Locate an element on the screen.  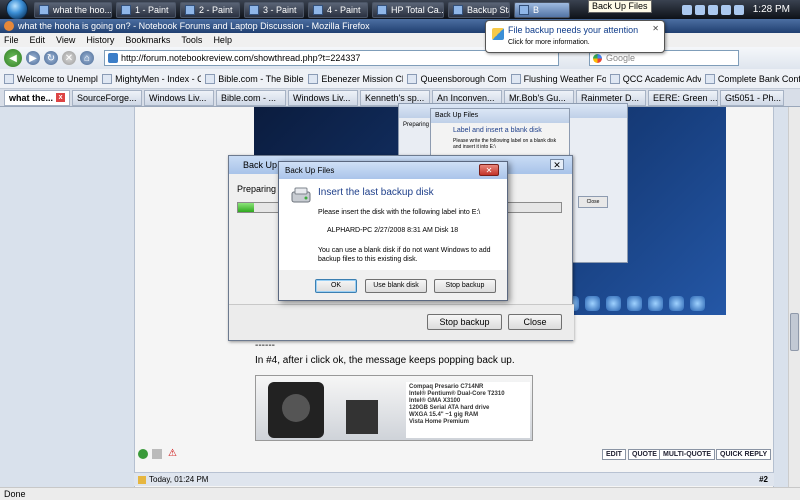
clock: 1:28 PM is located at coordinates (771, 9).